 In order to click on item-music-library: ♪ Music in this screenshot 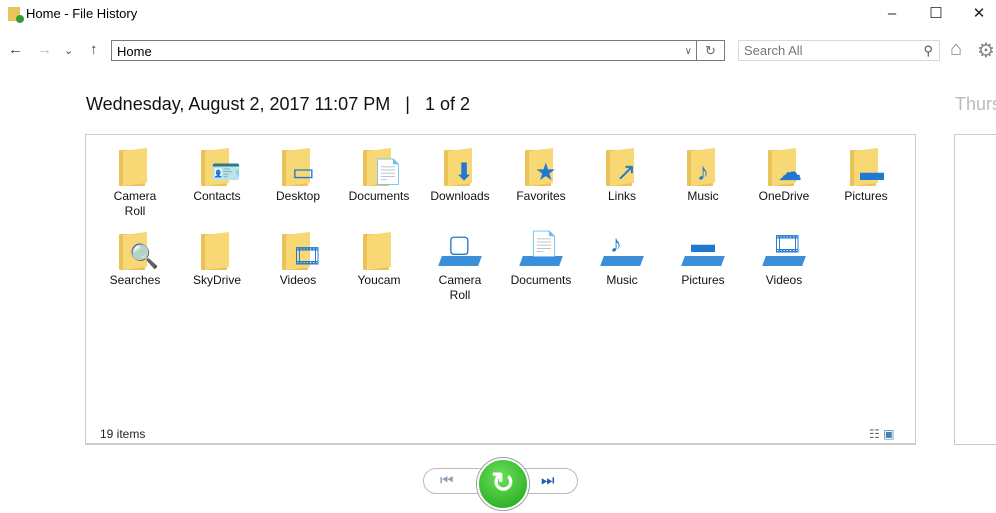, I will do `click(622, 259)`.